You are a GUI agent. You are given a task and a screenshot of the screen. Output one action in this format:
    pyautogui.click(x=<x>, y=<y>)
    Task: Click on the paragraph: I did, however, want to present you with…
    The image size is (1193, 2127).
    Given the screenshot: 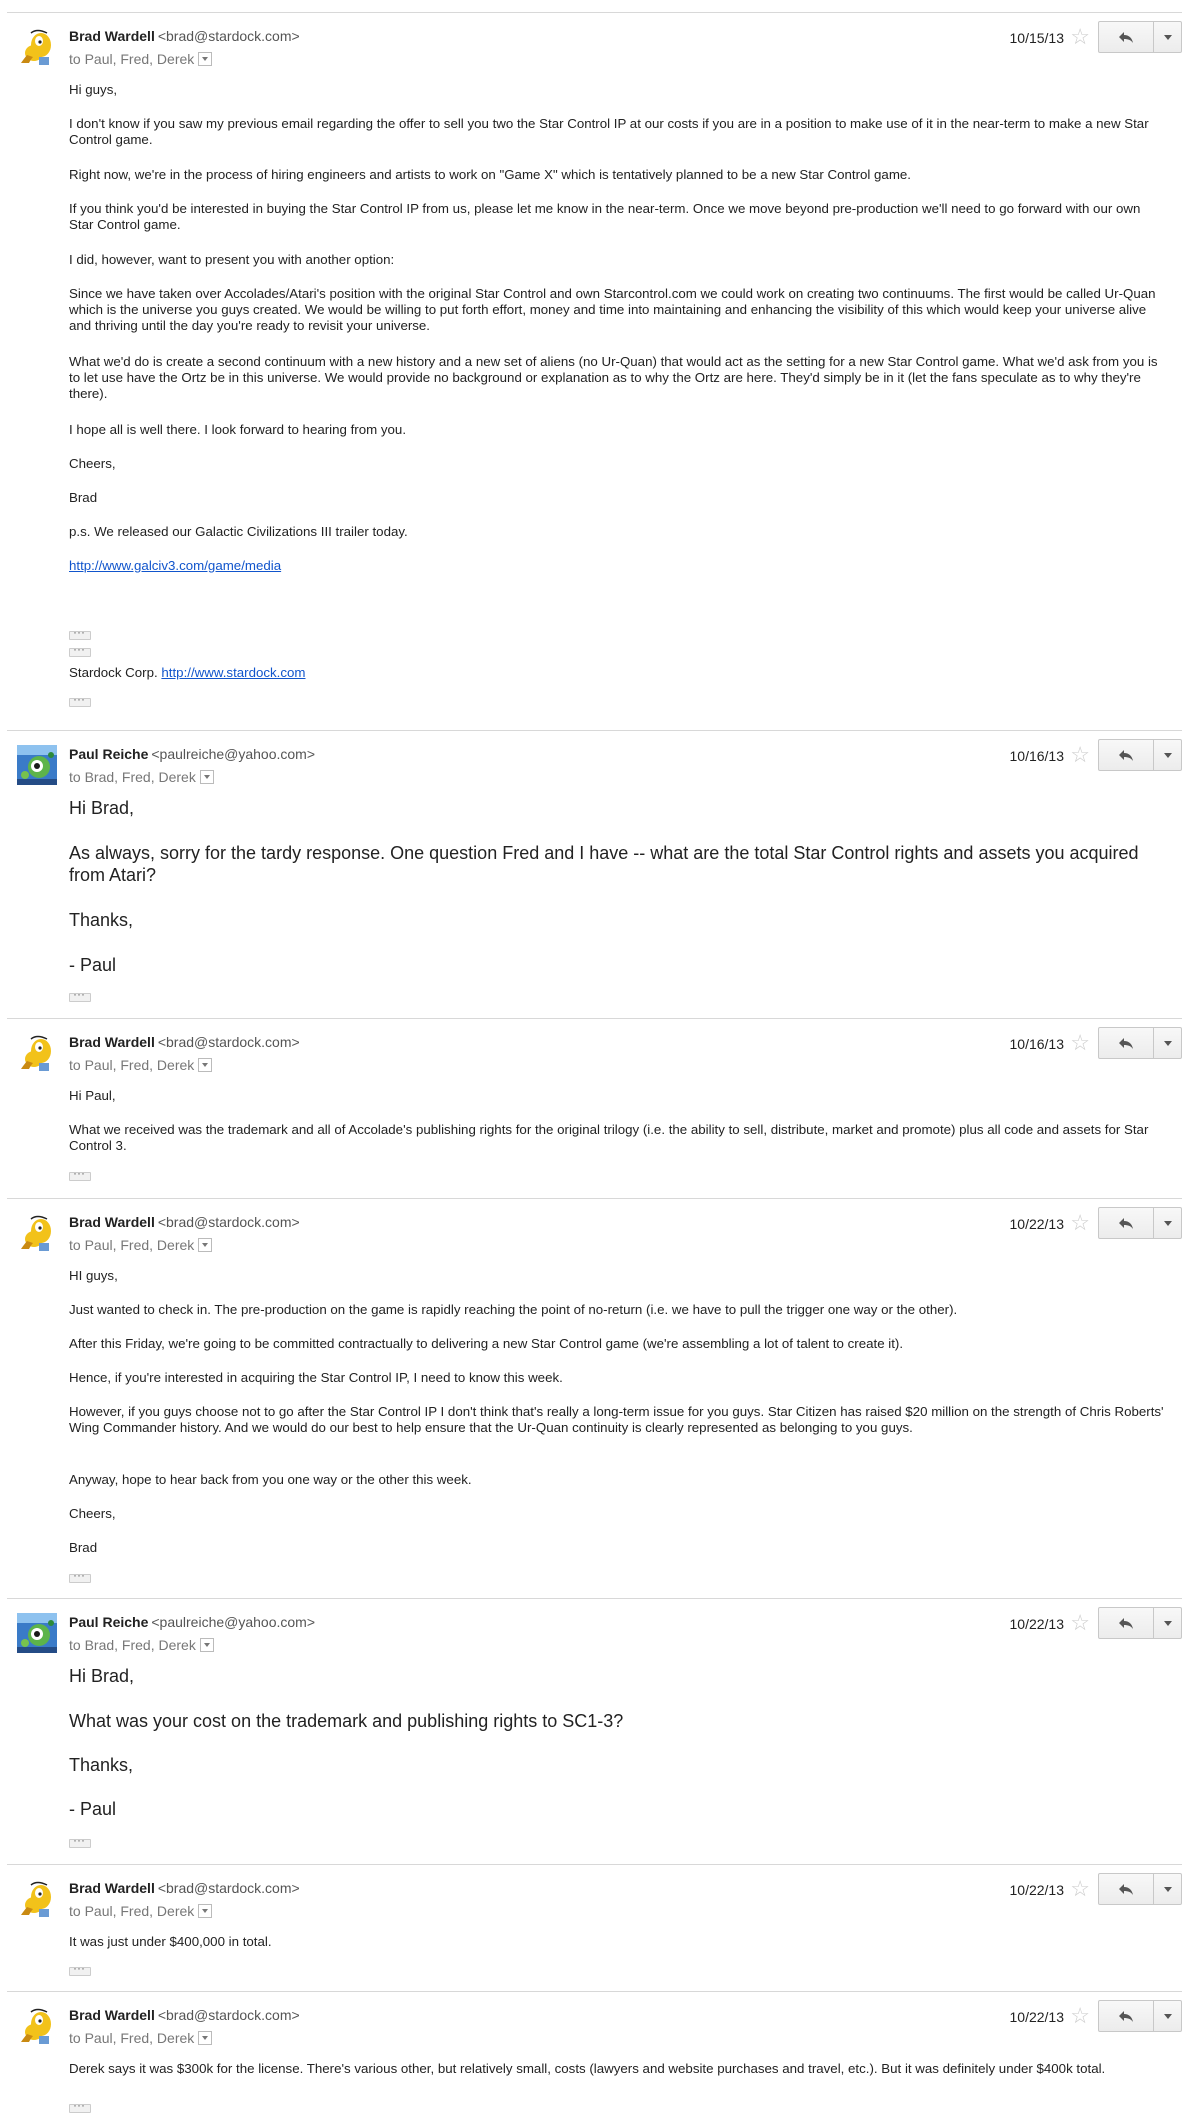 What is the action you would take?
    pyautogui.click(x=232, y=259)
    